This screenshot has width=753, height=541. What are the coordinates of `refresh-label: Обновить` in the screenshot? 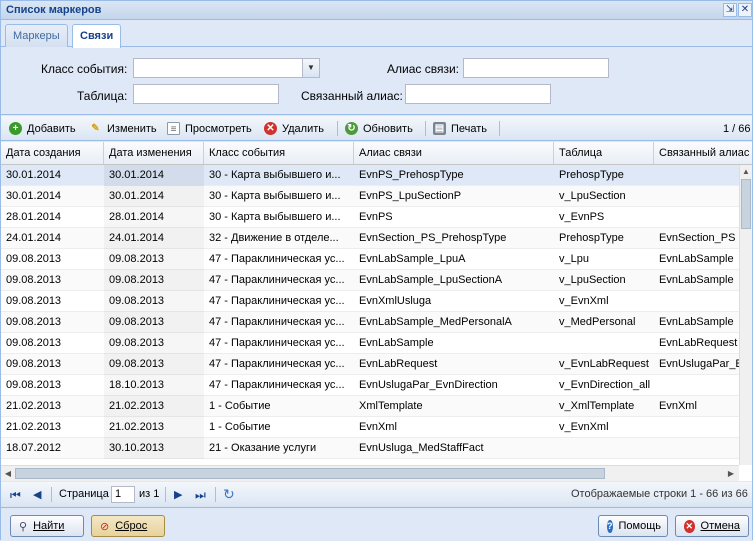 It's located at (388, 128).